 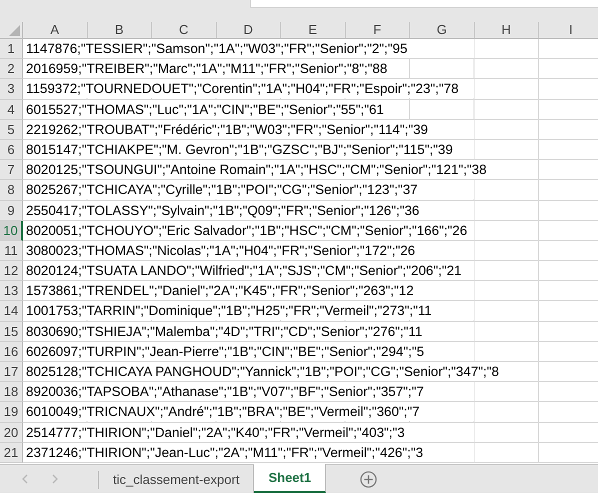 What do you see at coordinates (11, 392) in the screenshot?
I see `row-header: 18` at bounding box center [11, 392].